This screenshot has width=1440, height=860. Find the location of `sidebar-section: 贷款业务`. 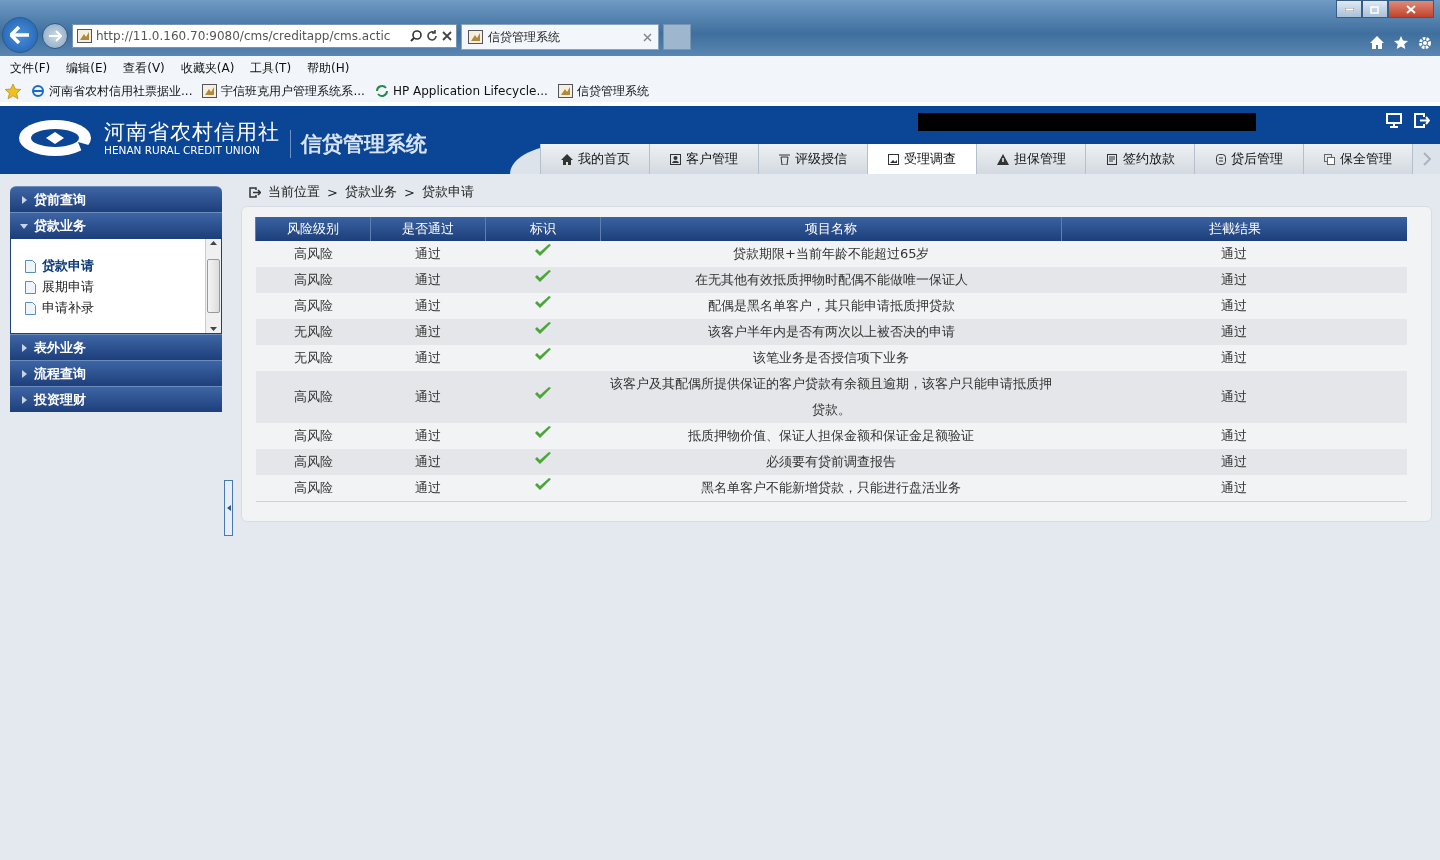

sidebar-section: 贷款业务 is located at coordinates (116, 225).